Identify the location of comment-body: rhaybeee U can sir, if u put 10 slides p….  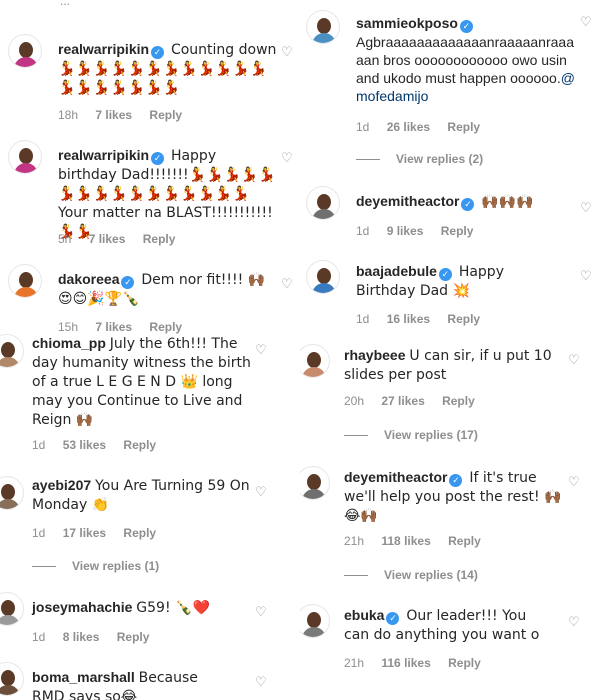
(454, 365).